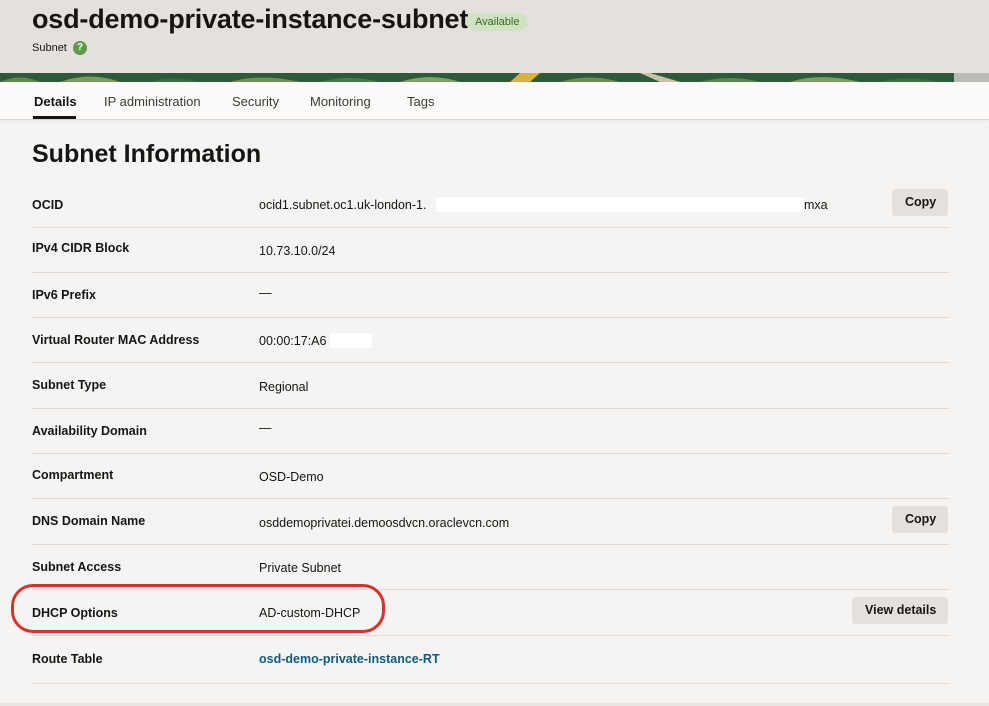 The height and width of the screenshot is (706, 989). Describe the element at coordinates (920, 519) in the screenshot. I see `copy-dns-button: Copy` at that location.